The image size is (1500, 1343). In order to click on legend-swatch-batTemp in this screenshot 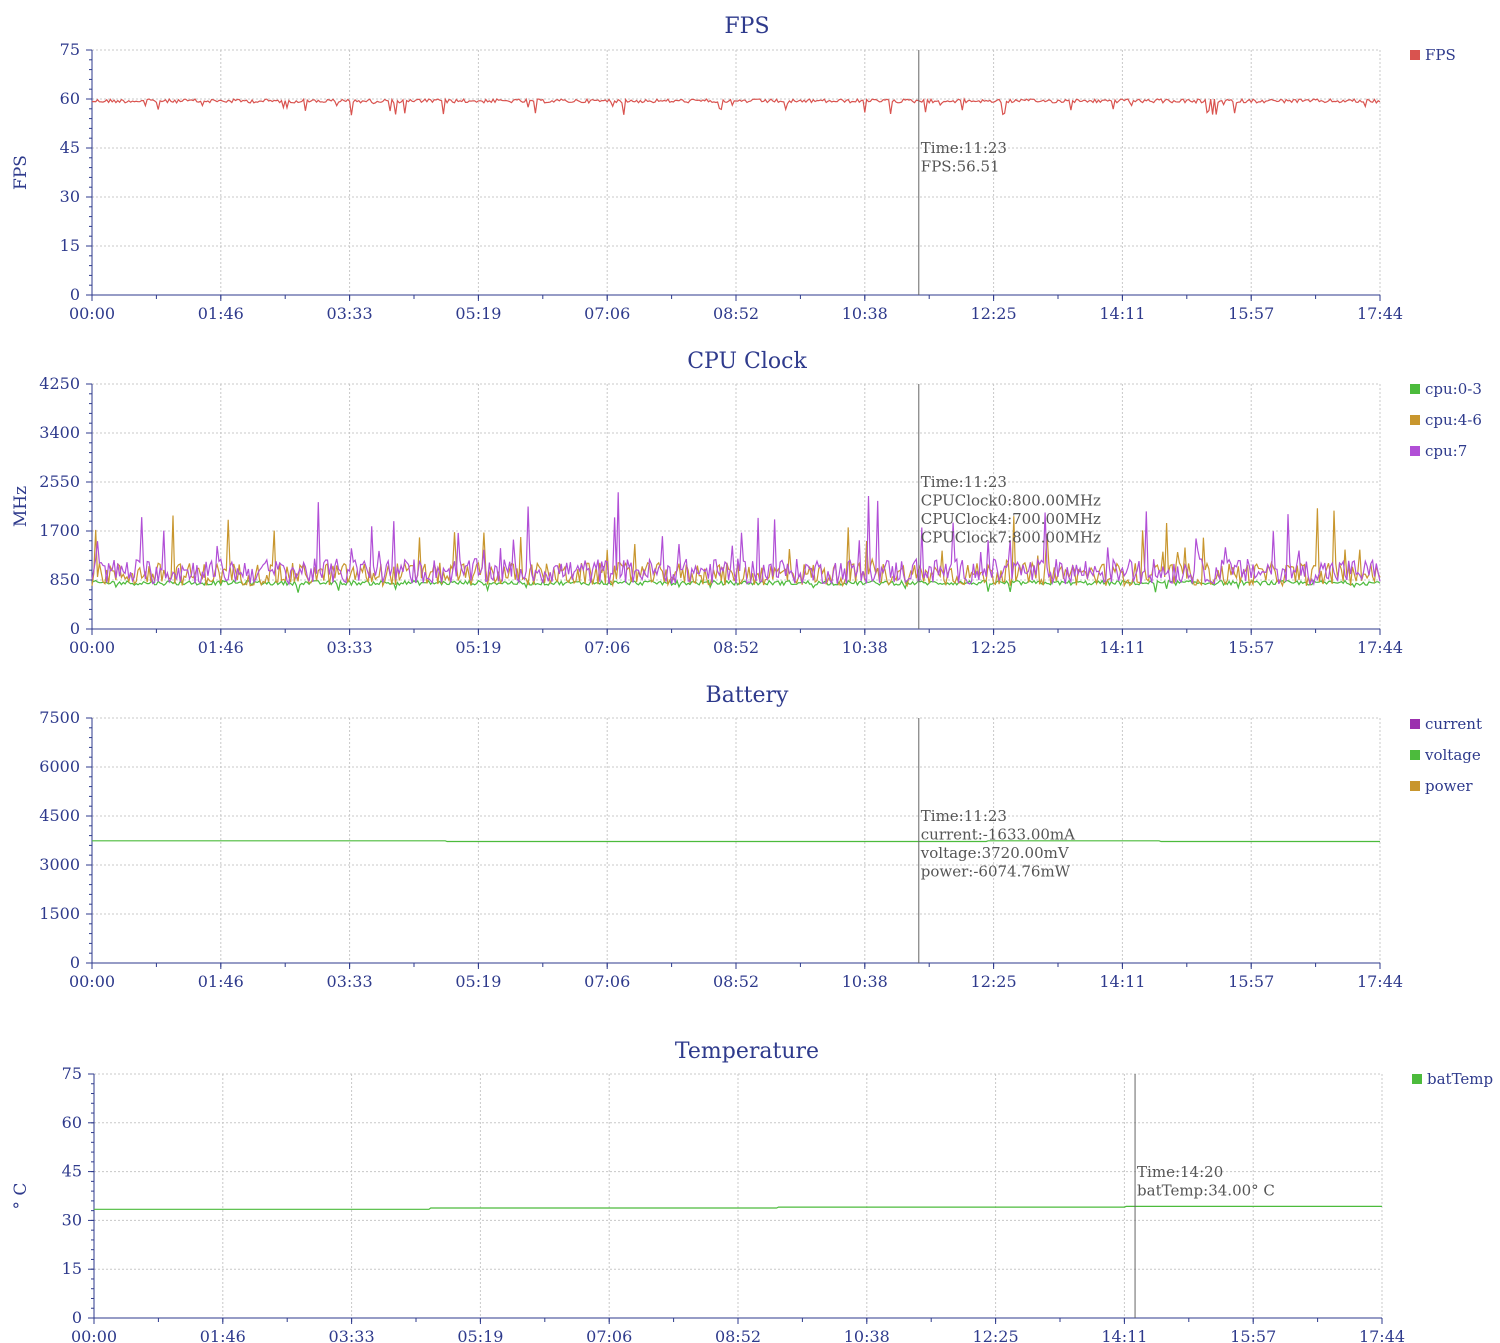, I will do `click(1417, 1079)`.